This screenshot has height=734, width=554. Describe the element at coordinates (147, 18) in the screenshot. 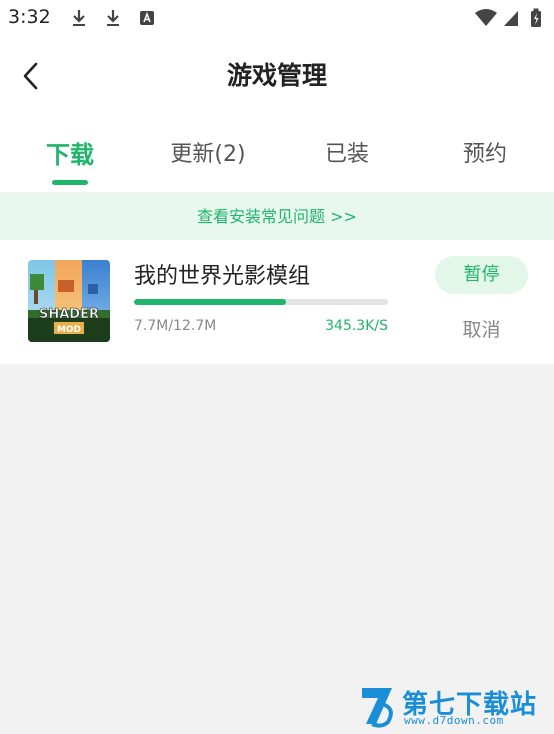

I see `text-notification-icon` at that location.